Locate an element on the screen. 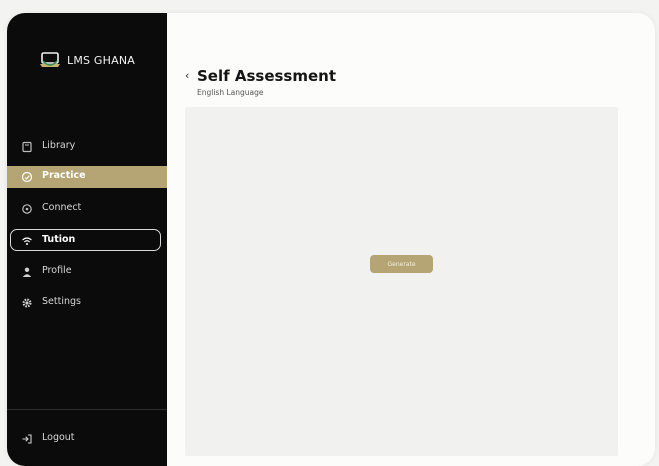 Image resolution: width=659 pixels, height=466 pixels. sidebar-item-label: Library is located at coordinates (59, 145).